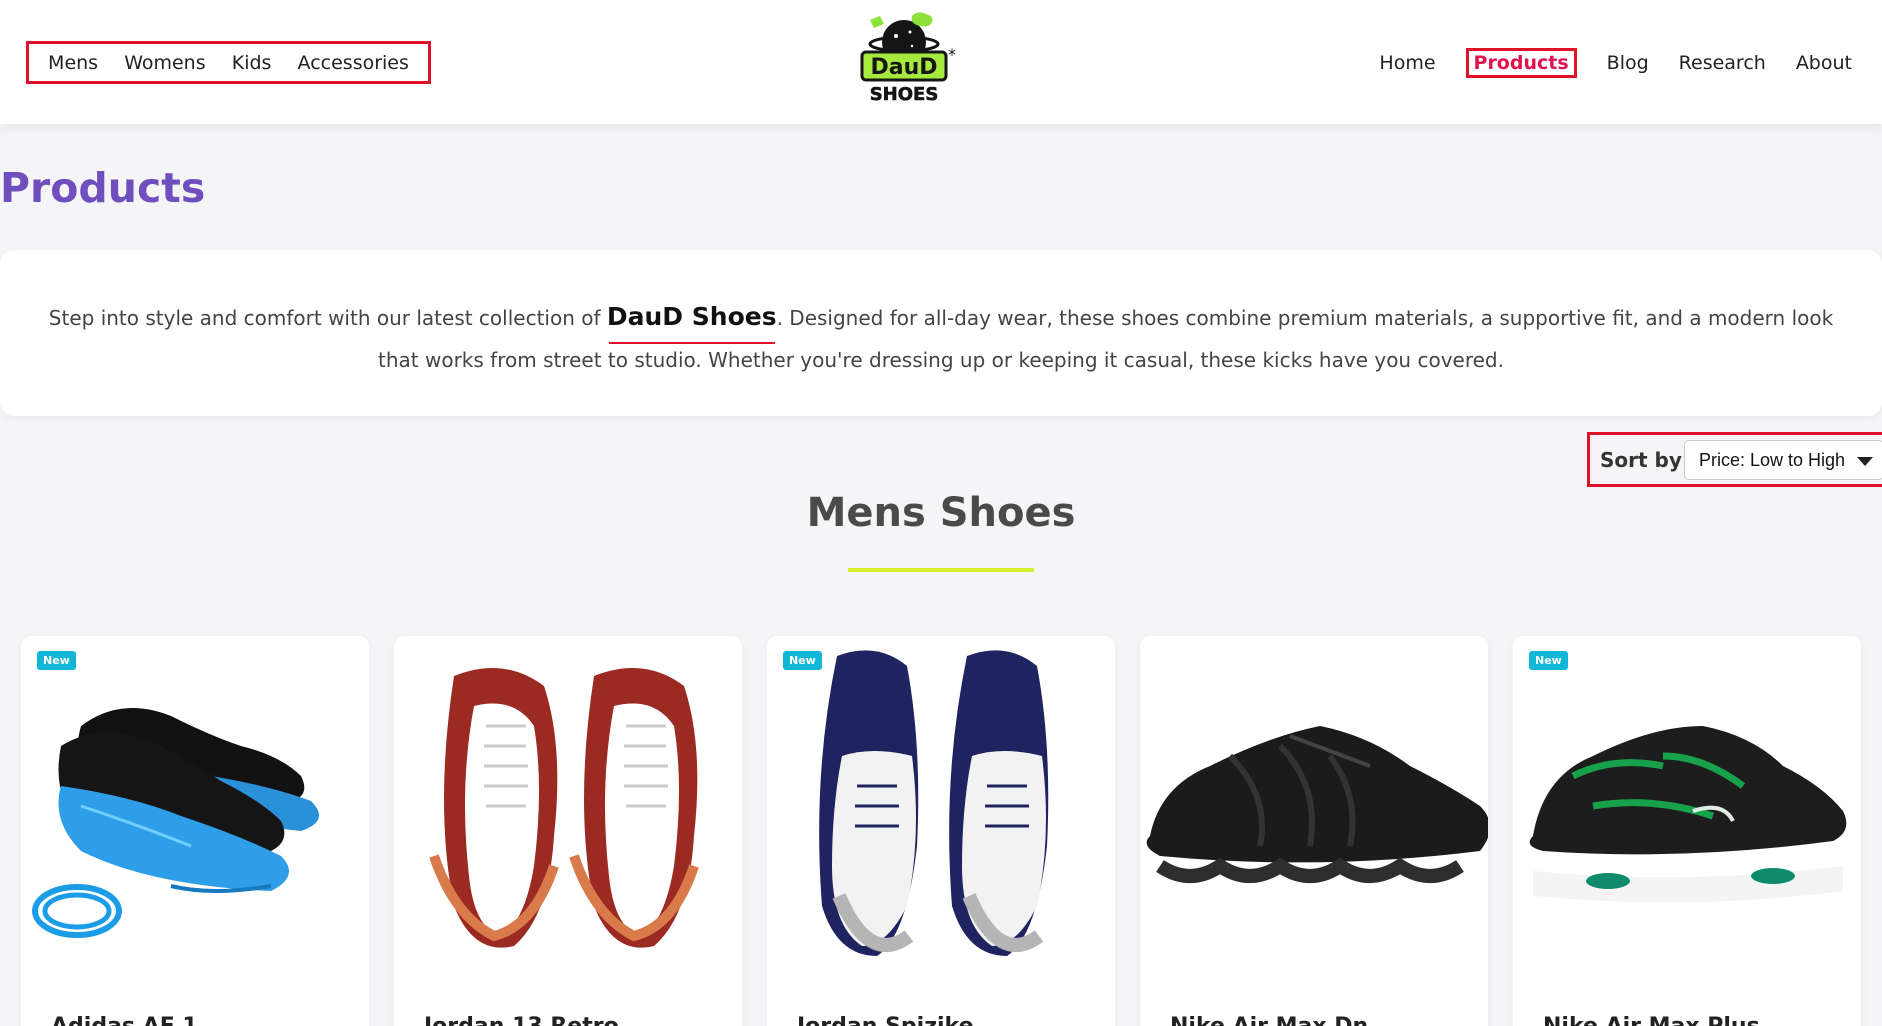 This screenshot has height=1026, width=1882. I want to click on main-nav: Home Products Blog Research About, so click(1615, 63).